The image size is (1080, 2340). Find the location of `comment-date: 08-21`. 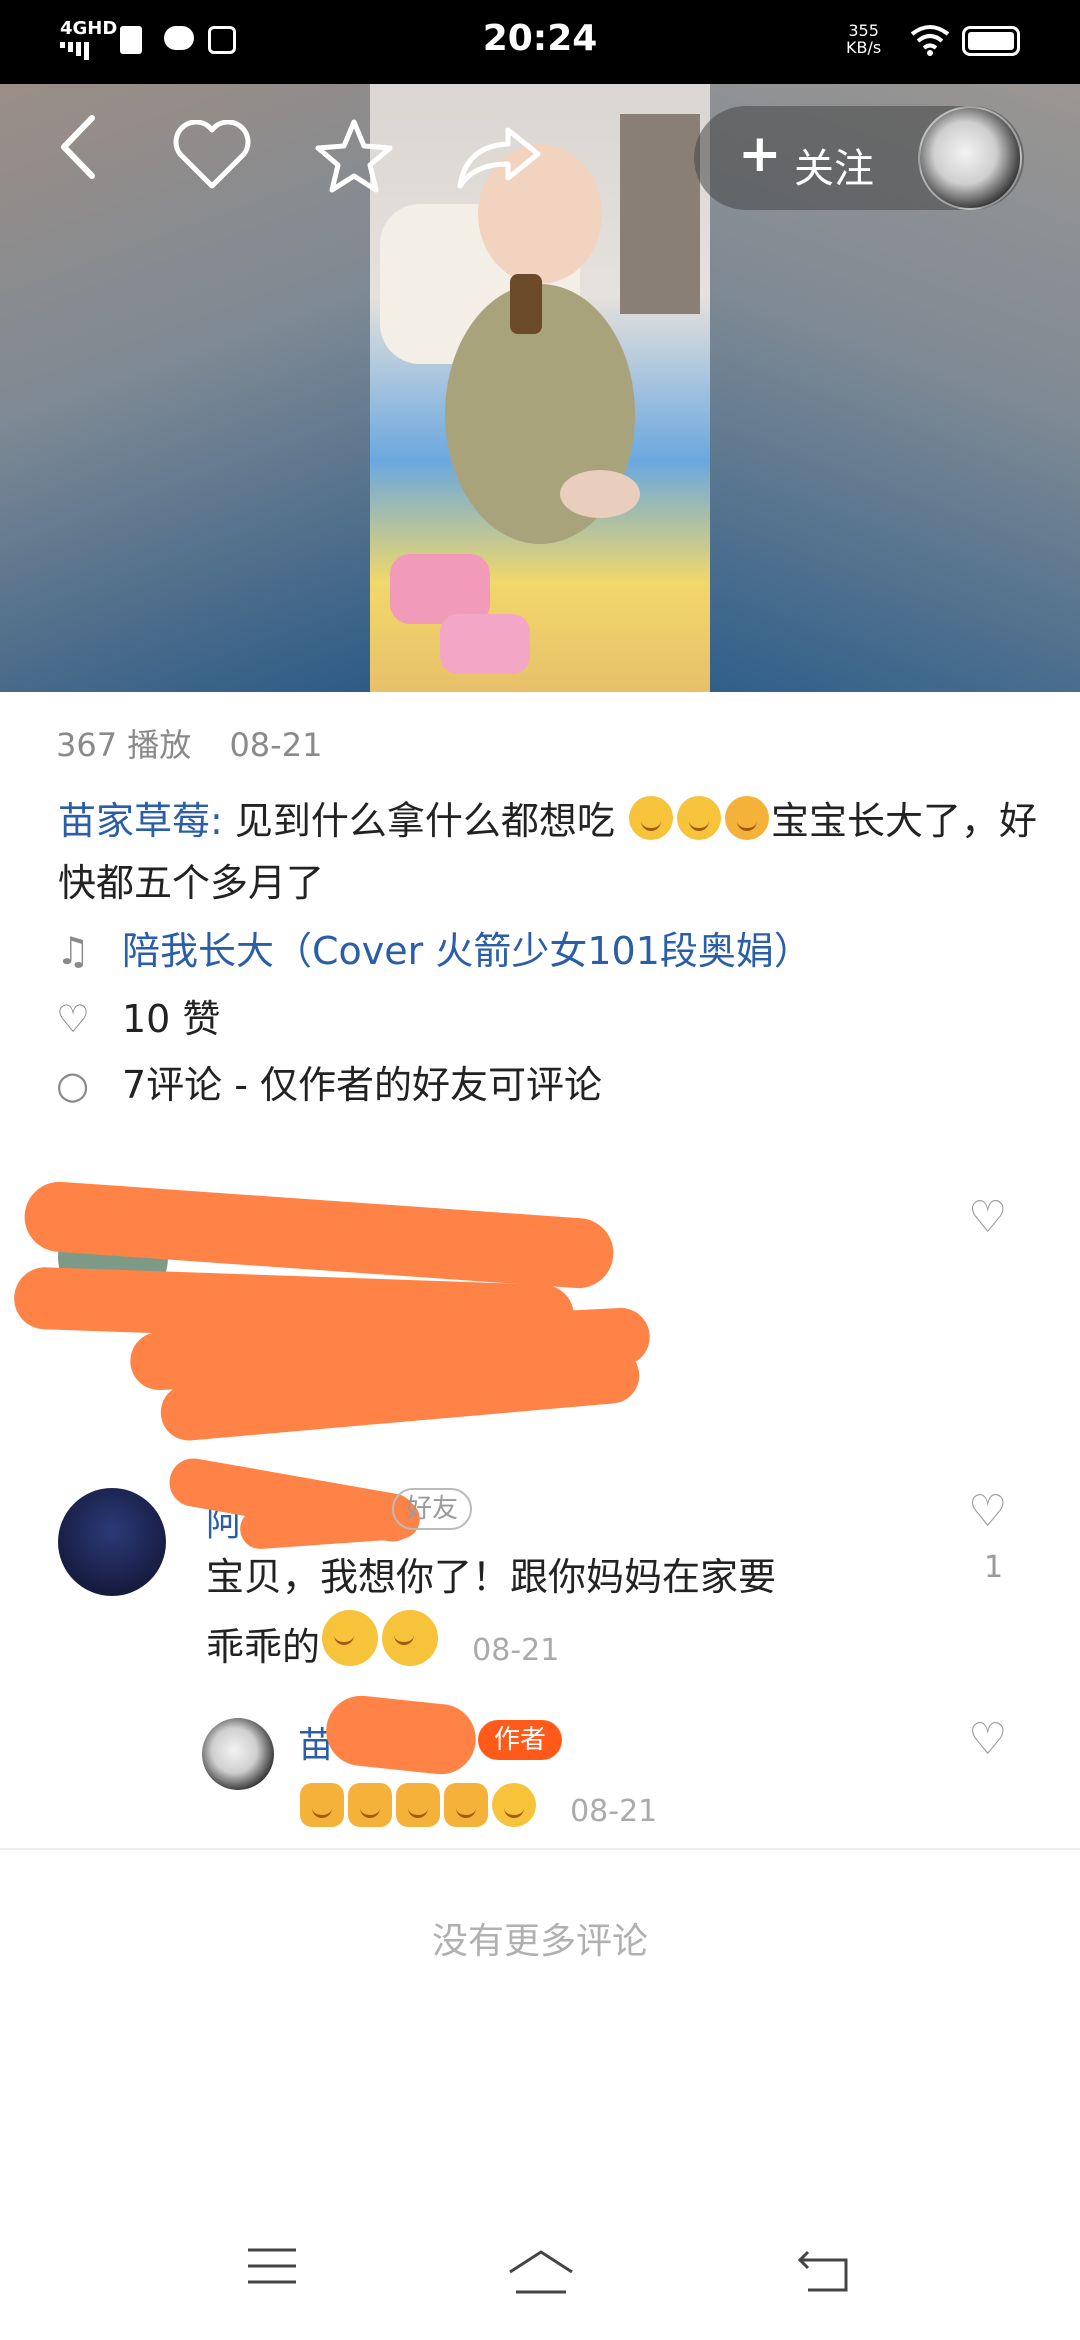

comment-date: 08-21 is located at coordinates (516, 1650).